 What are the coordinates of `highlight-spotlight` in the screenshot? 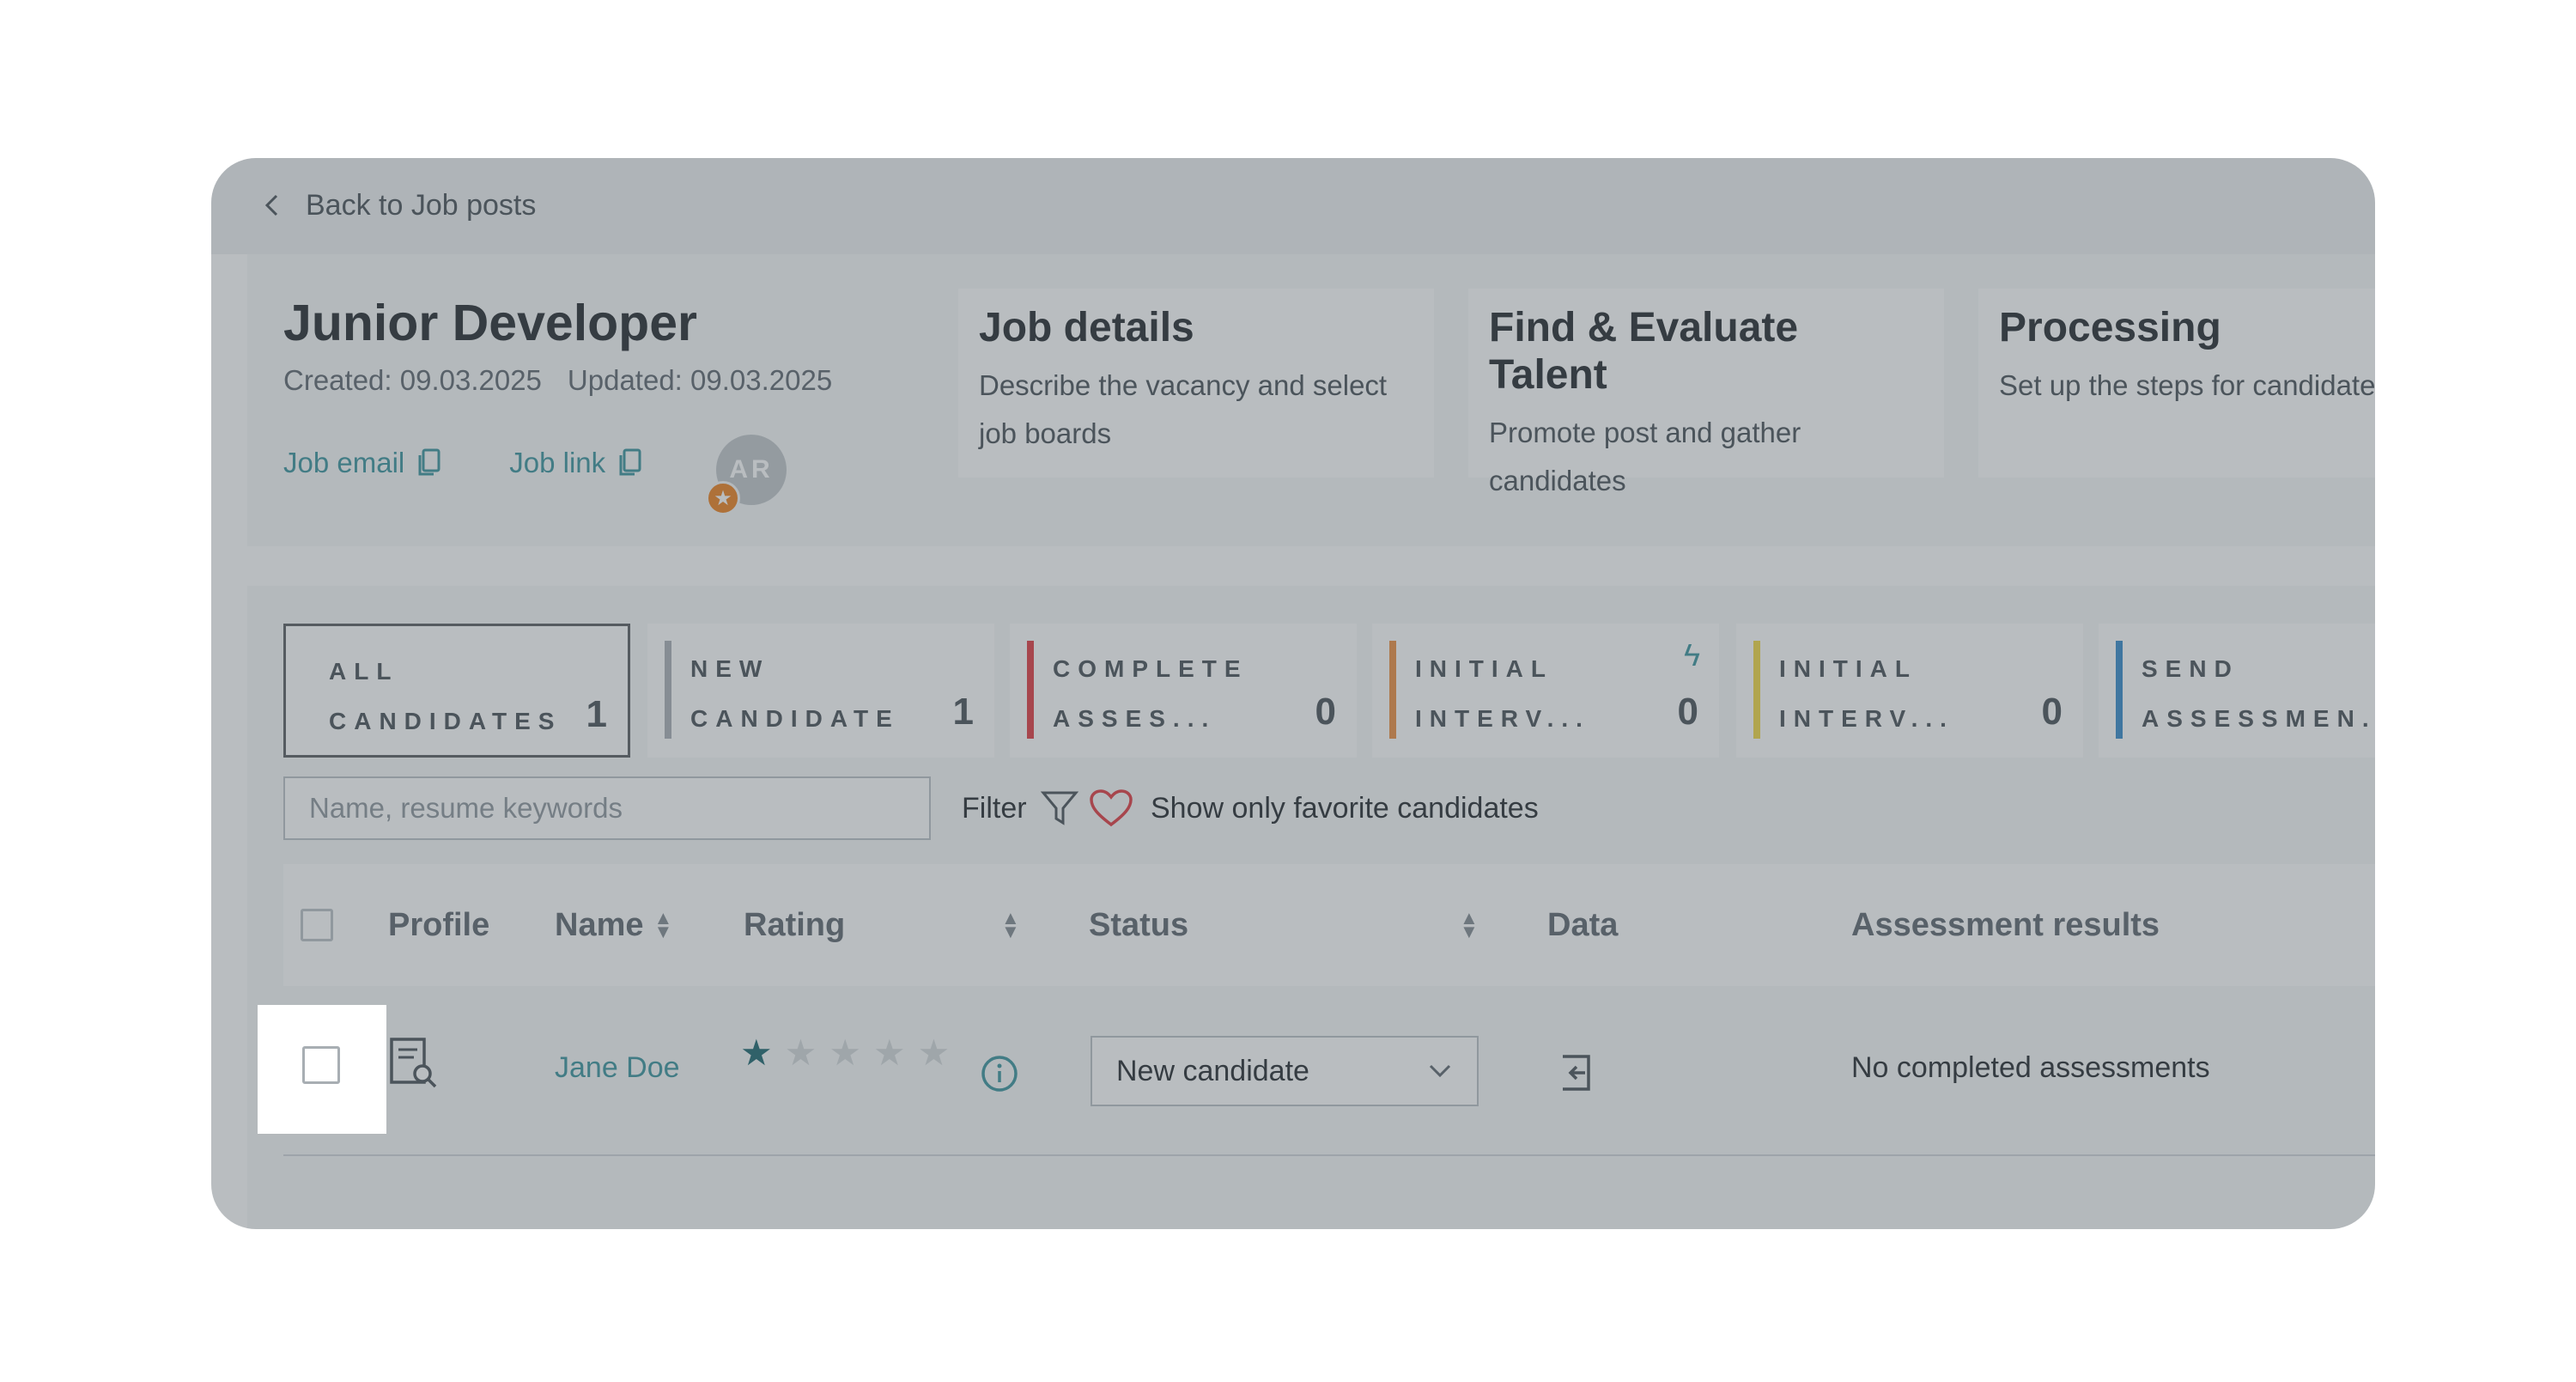 It's located at (322, 1069).